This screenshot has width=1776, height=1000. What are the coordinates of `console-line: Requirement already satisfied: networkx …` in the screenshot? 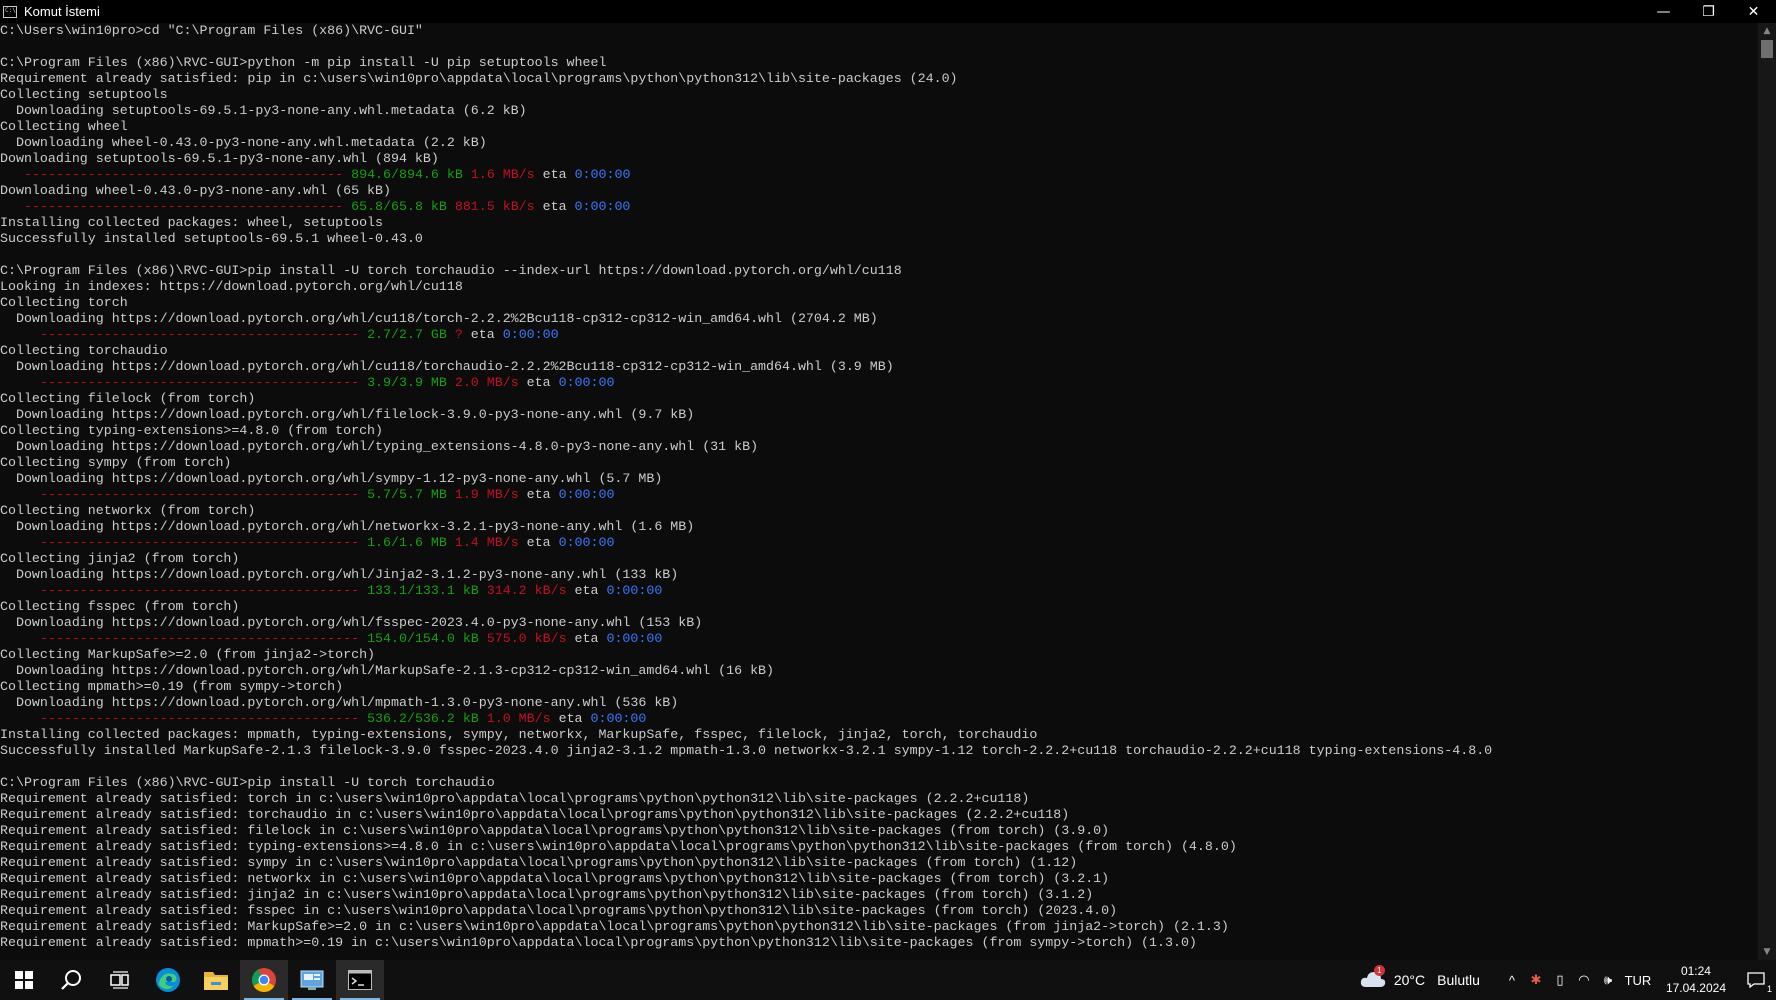 It's located at (879, 879).